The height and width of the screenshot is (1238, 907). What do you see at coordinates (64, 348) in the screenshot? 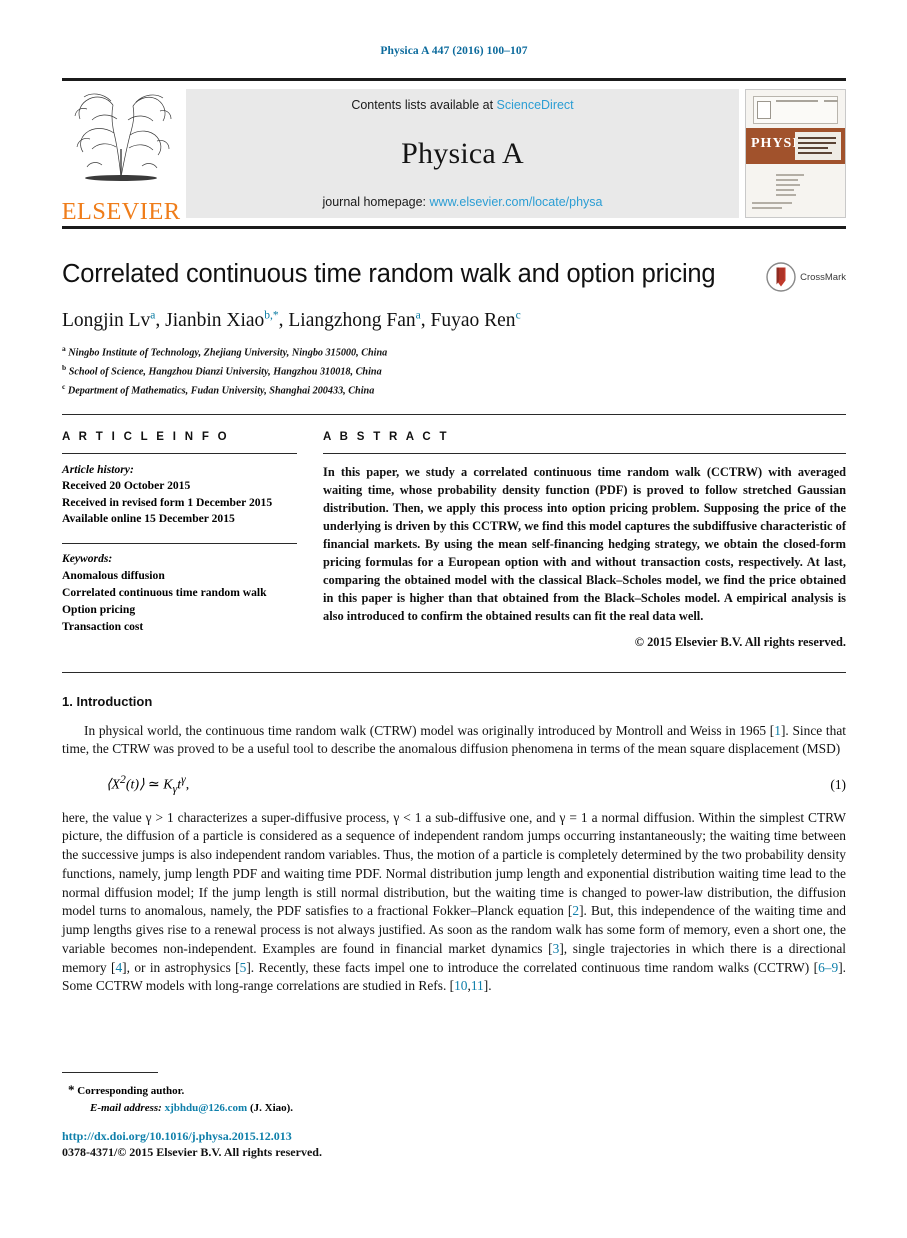
I see `affiliation-marker: a` at bounding box center [64, 348].